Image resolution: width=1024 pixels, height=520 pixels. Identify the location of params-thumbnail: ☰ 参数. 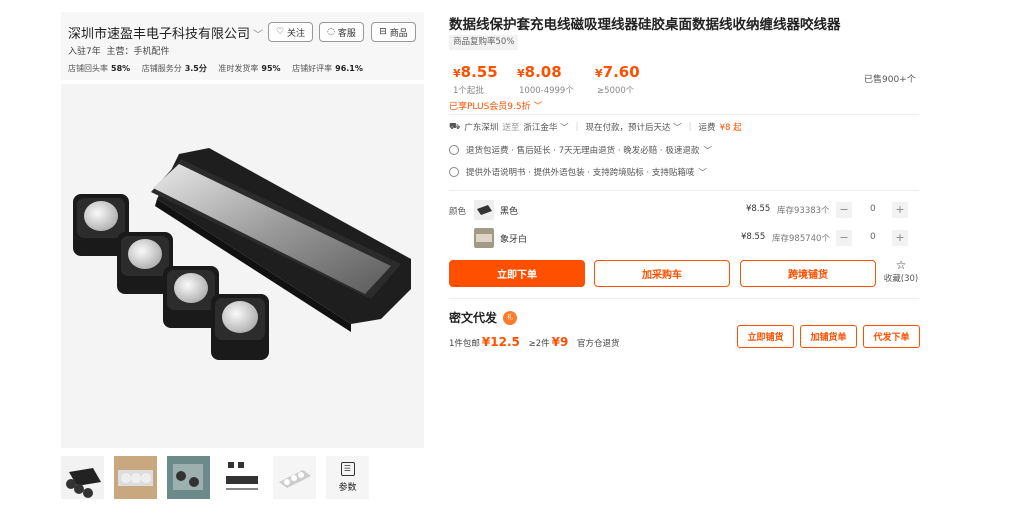
(347, 477).